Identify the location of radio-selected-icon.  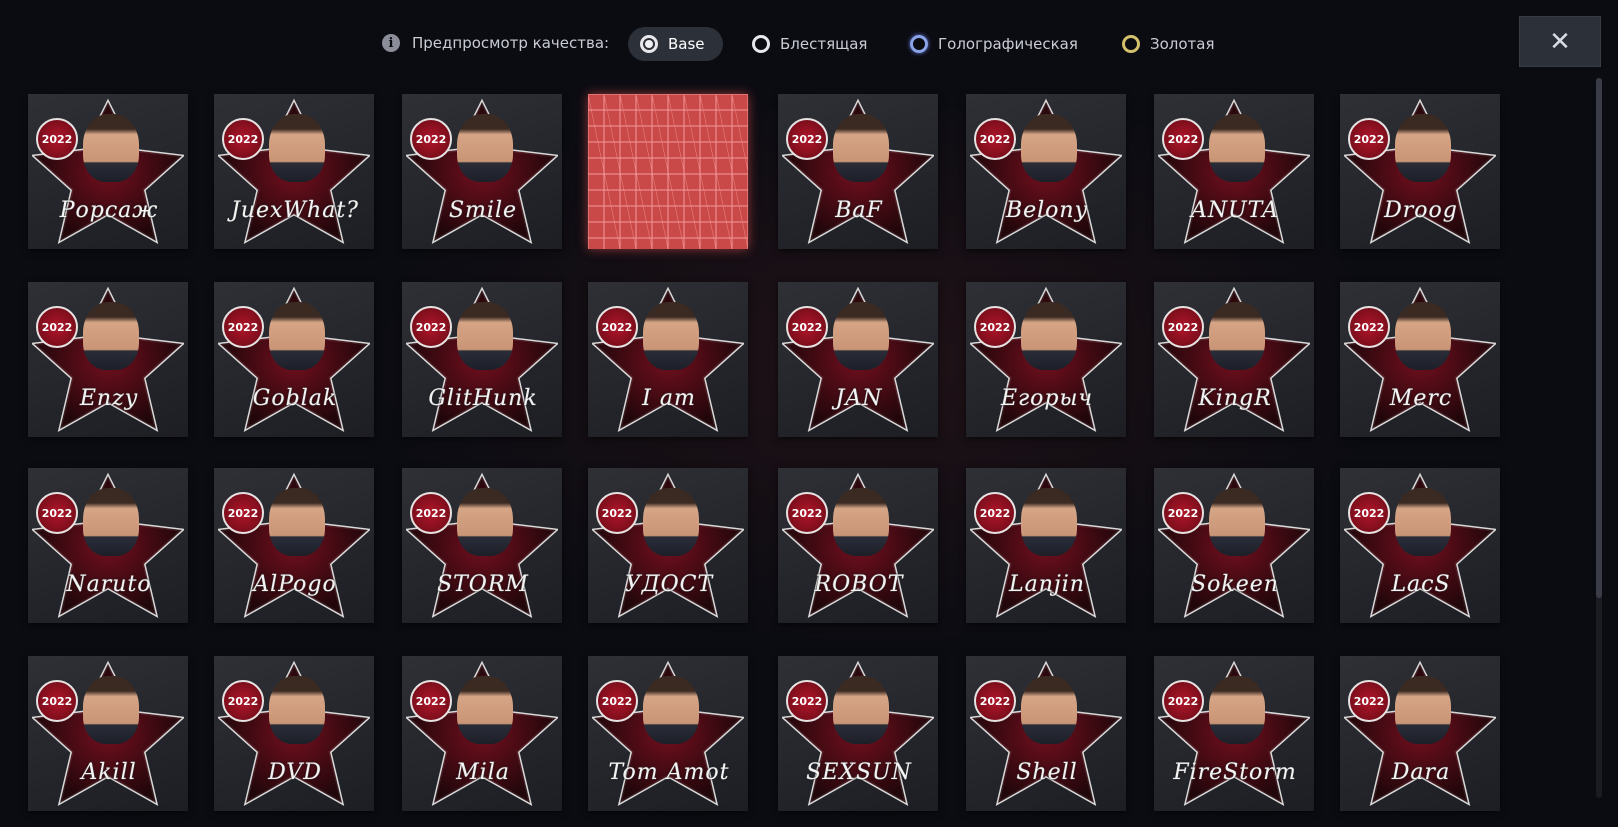
(649, 44).